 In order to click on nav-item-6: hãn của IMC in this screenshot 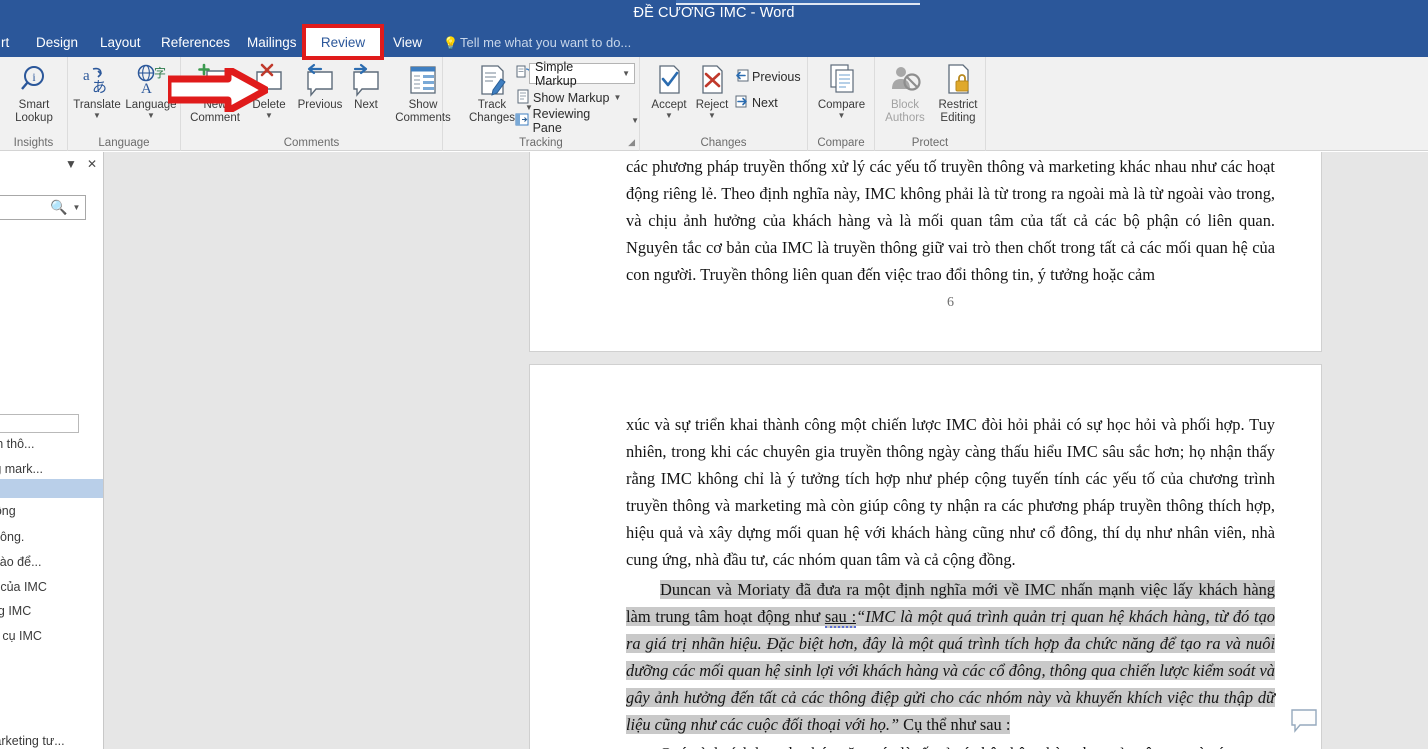, I will do `click(51, 587)`.